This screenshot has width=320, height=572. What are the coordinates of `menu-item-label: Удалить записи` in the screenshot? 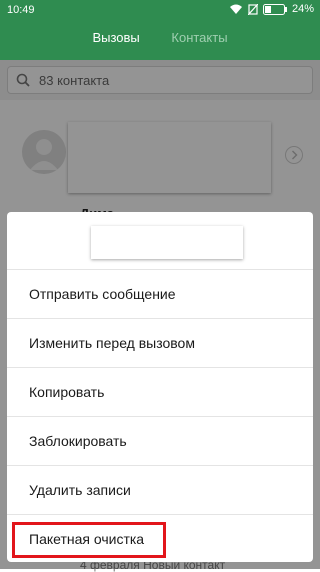 It's located at (80, 490).